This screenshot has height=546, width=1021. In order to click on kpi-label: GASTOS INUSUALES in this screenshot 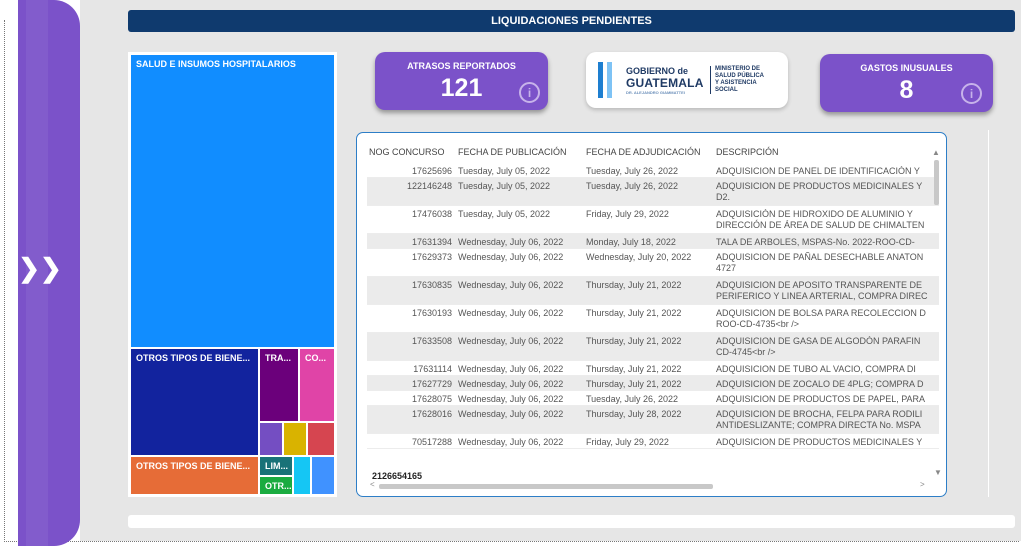, I will do `click(906, 68)`.